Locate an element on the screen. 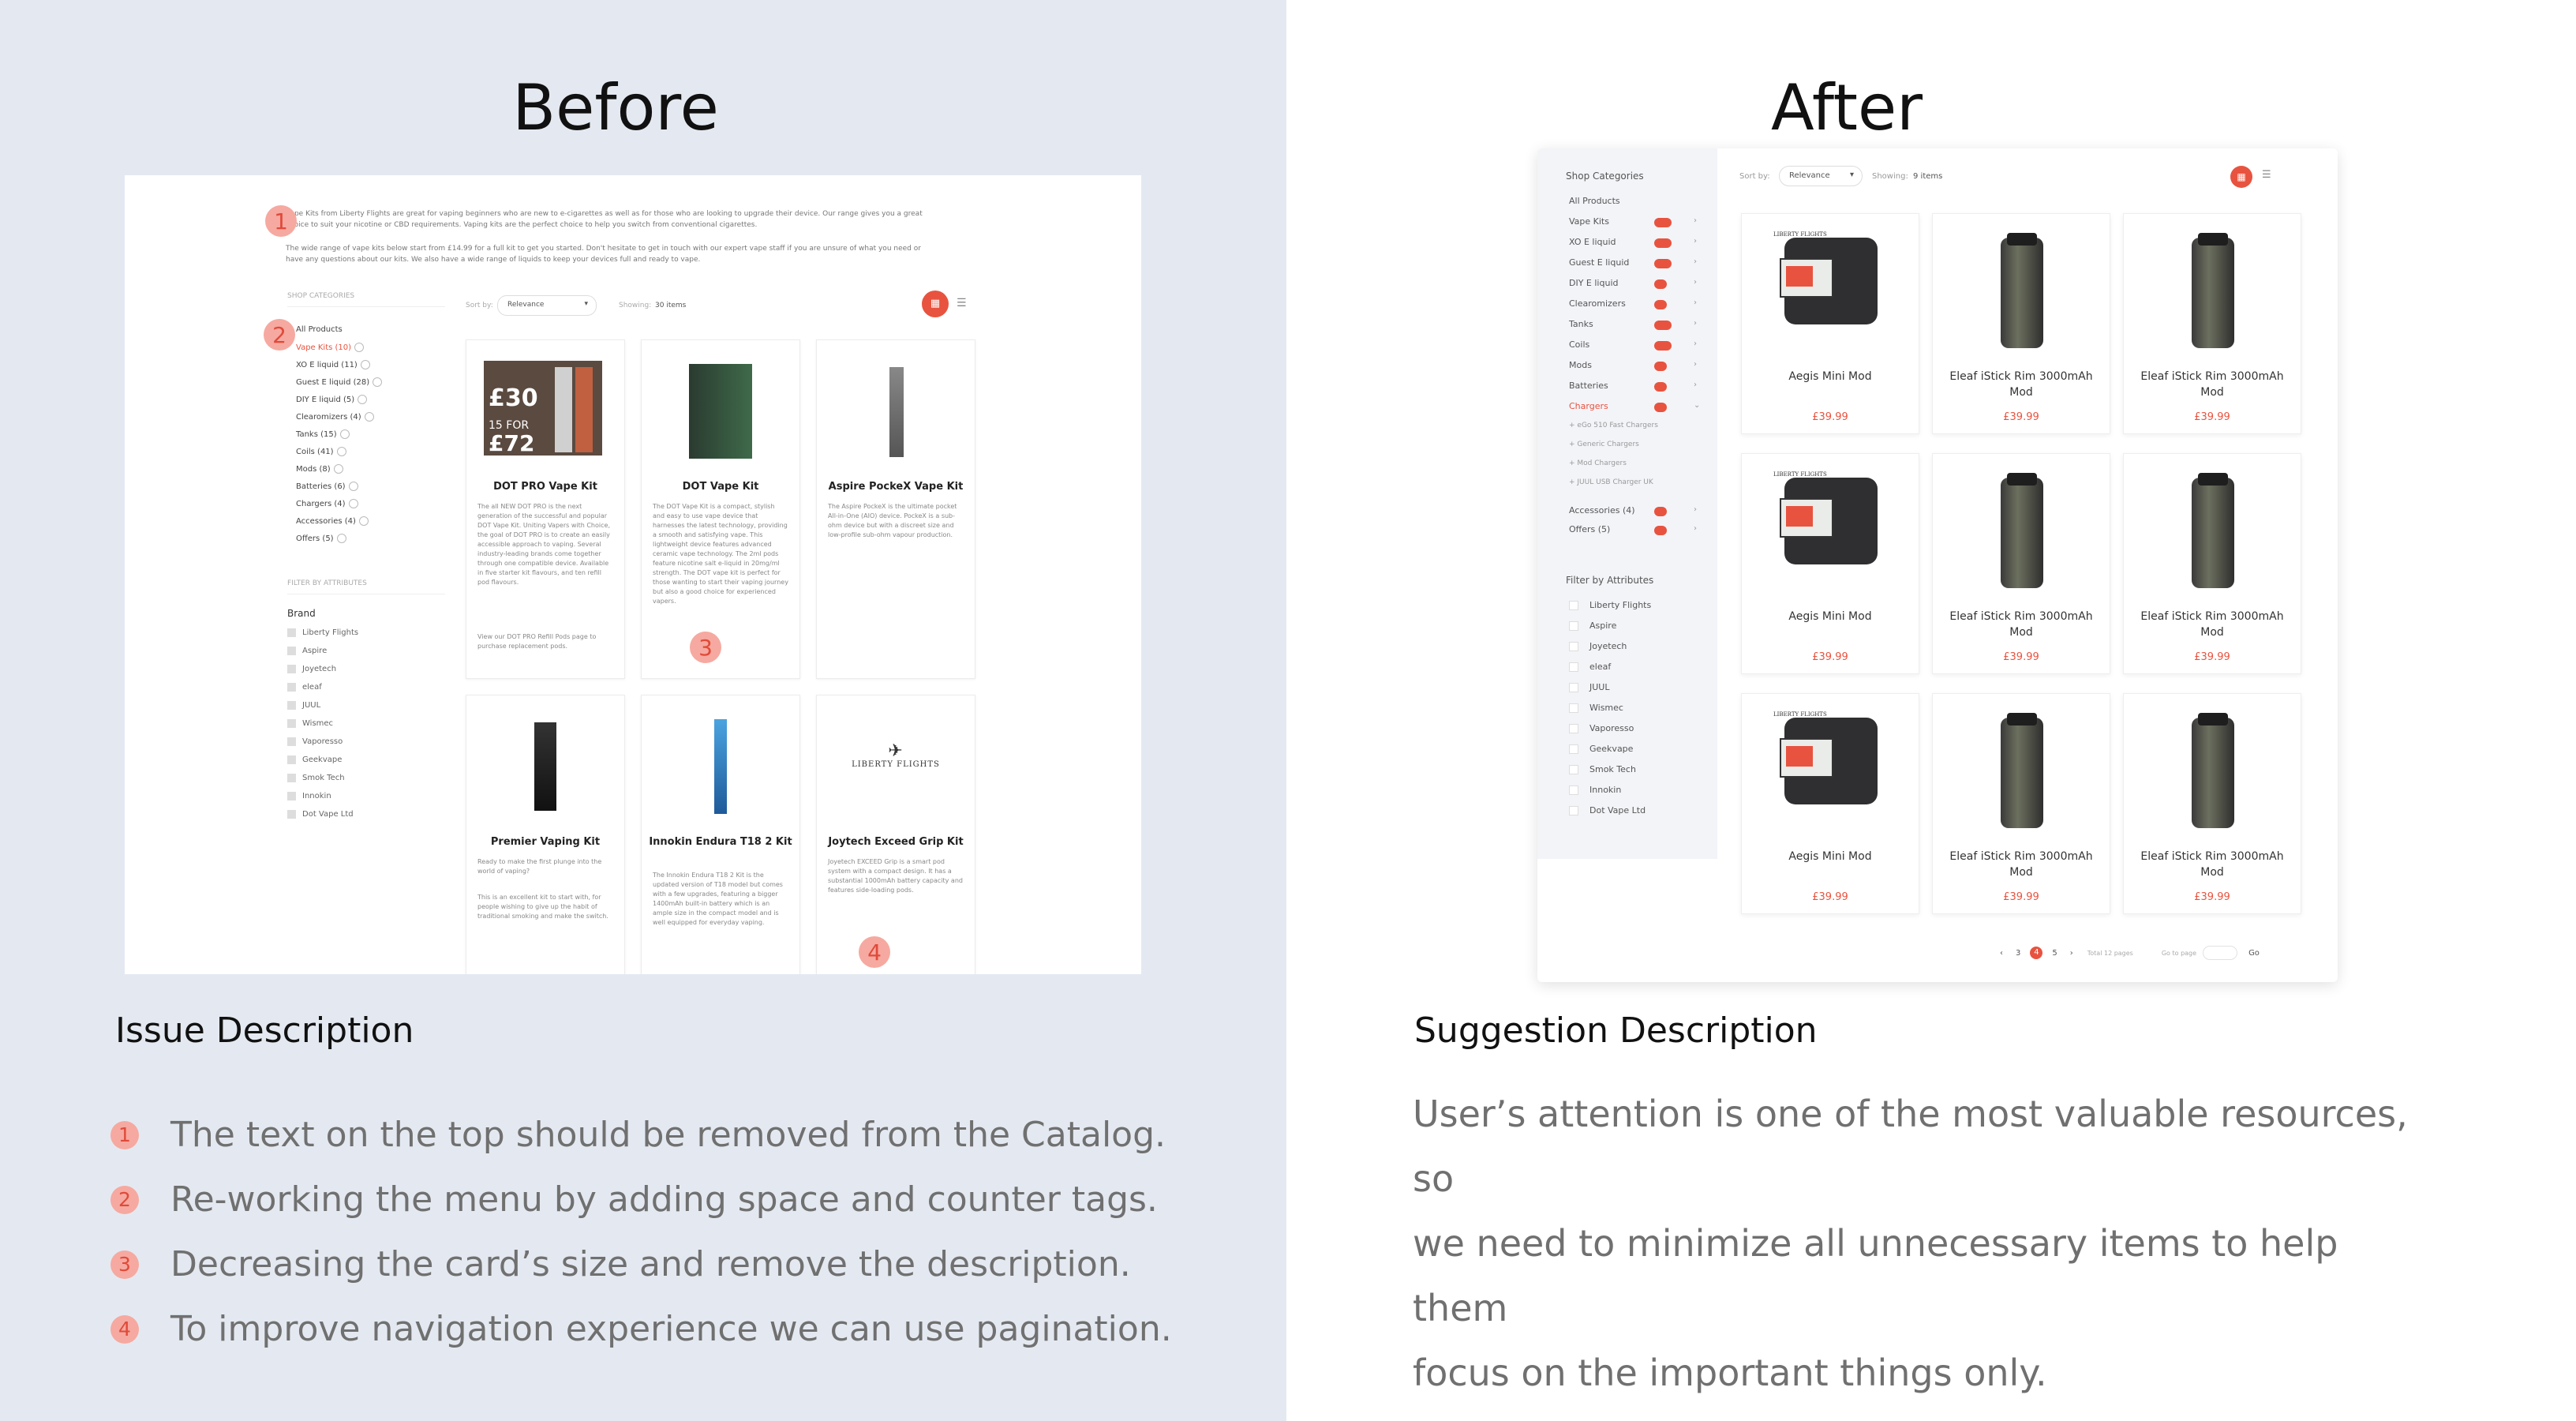 Image resolution: width=2576 pixels, height=1421 pixels. prev-page-button: ‹ is located at coordinates (2001, 953).